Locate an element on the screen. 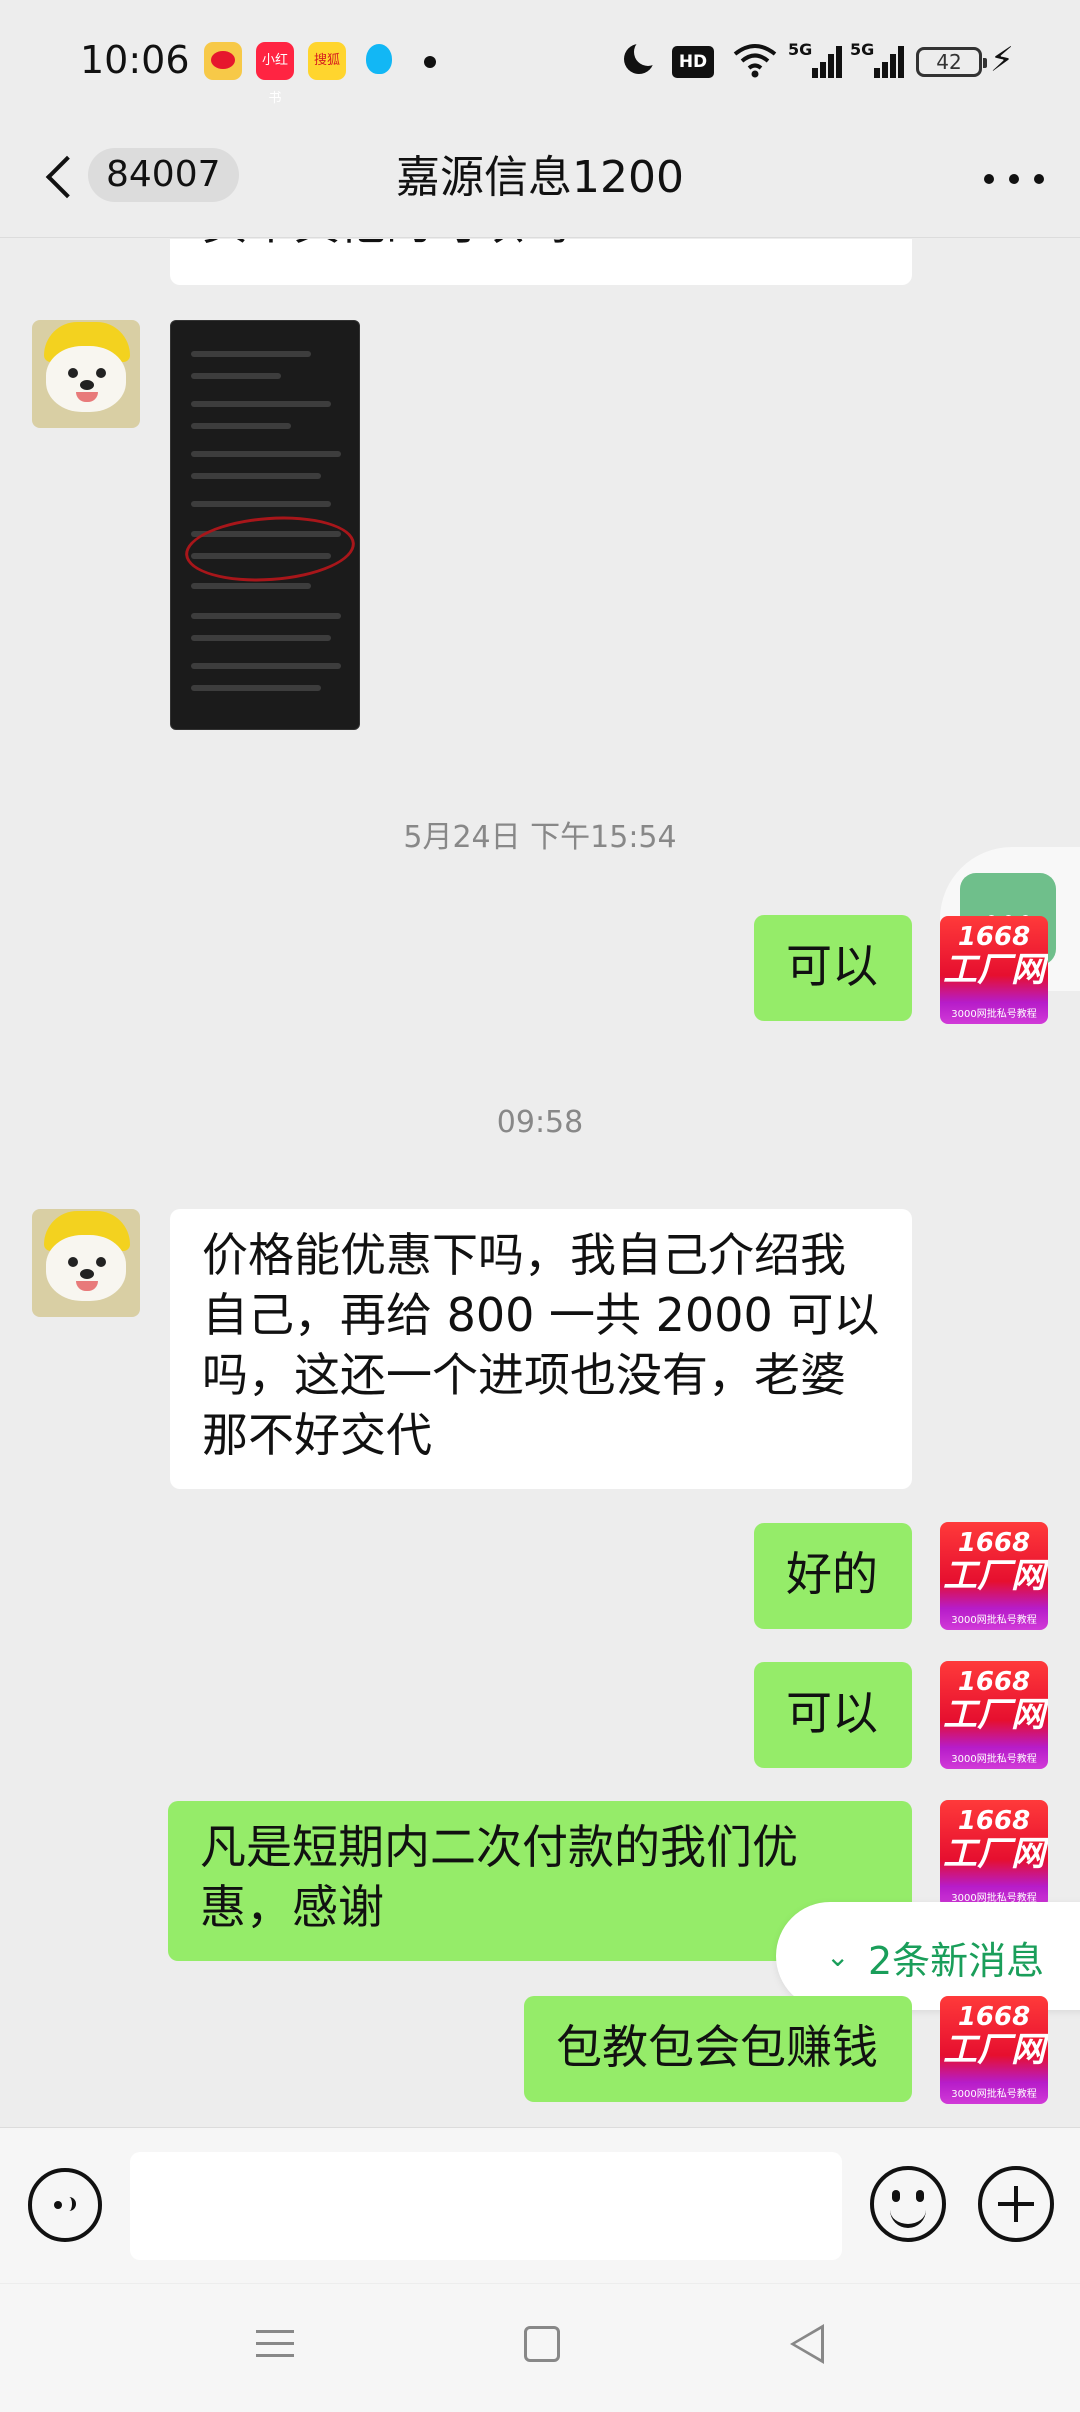 The width and height of the screenshot is (1080, 2412). system-nav-bar is located at coordinates (540, 2348).